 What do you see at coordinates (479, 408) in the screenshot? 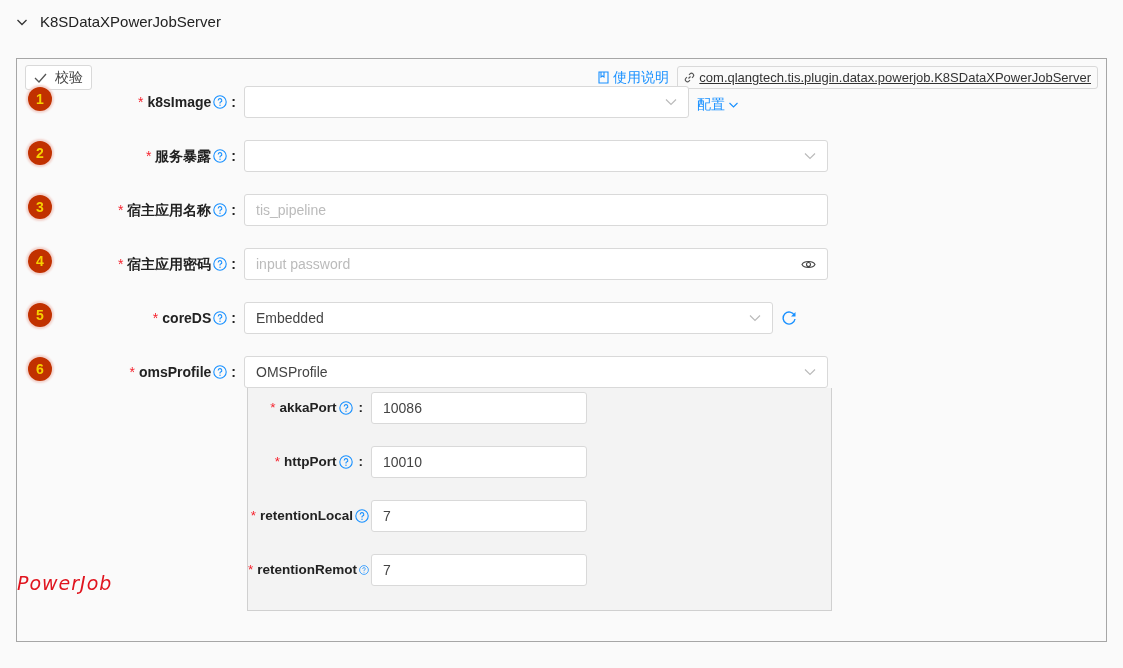
I see `input-field: 10086` at bounding box center [479, 408].